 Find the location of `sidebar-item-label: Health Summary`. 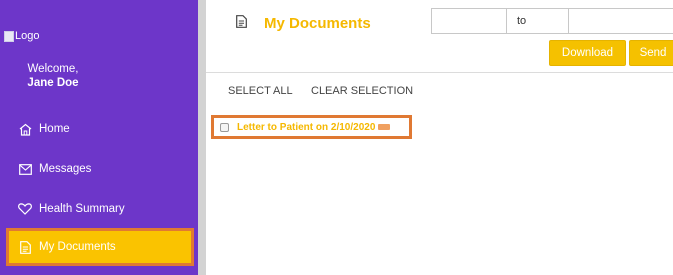

sidebar-item-label: Health Summary is located at coordinates (82, 209).